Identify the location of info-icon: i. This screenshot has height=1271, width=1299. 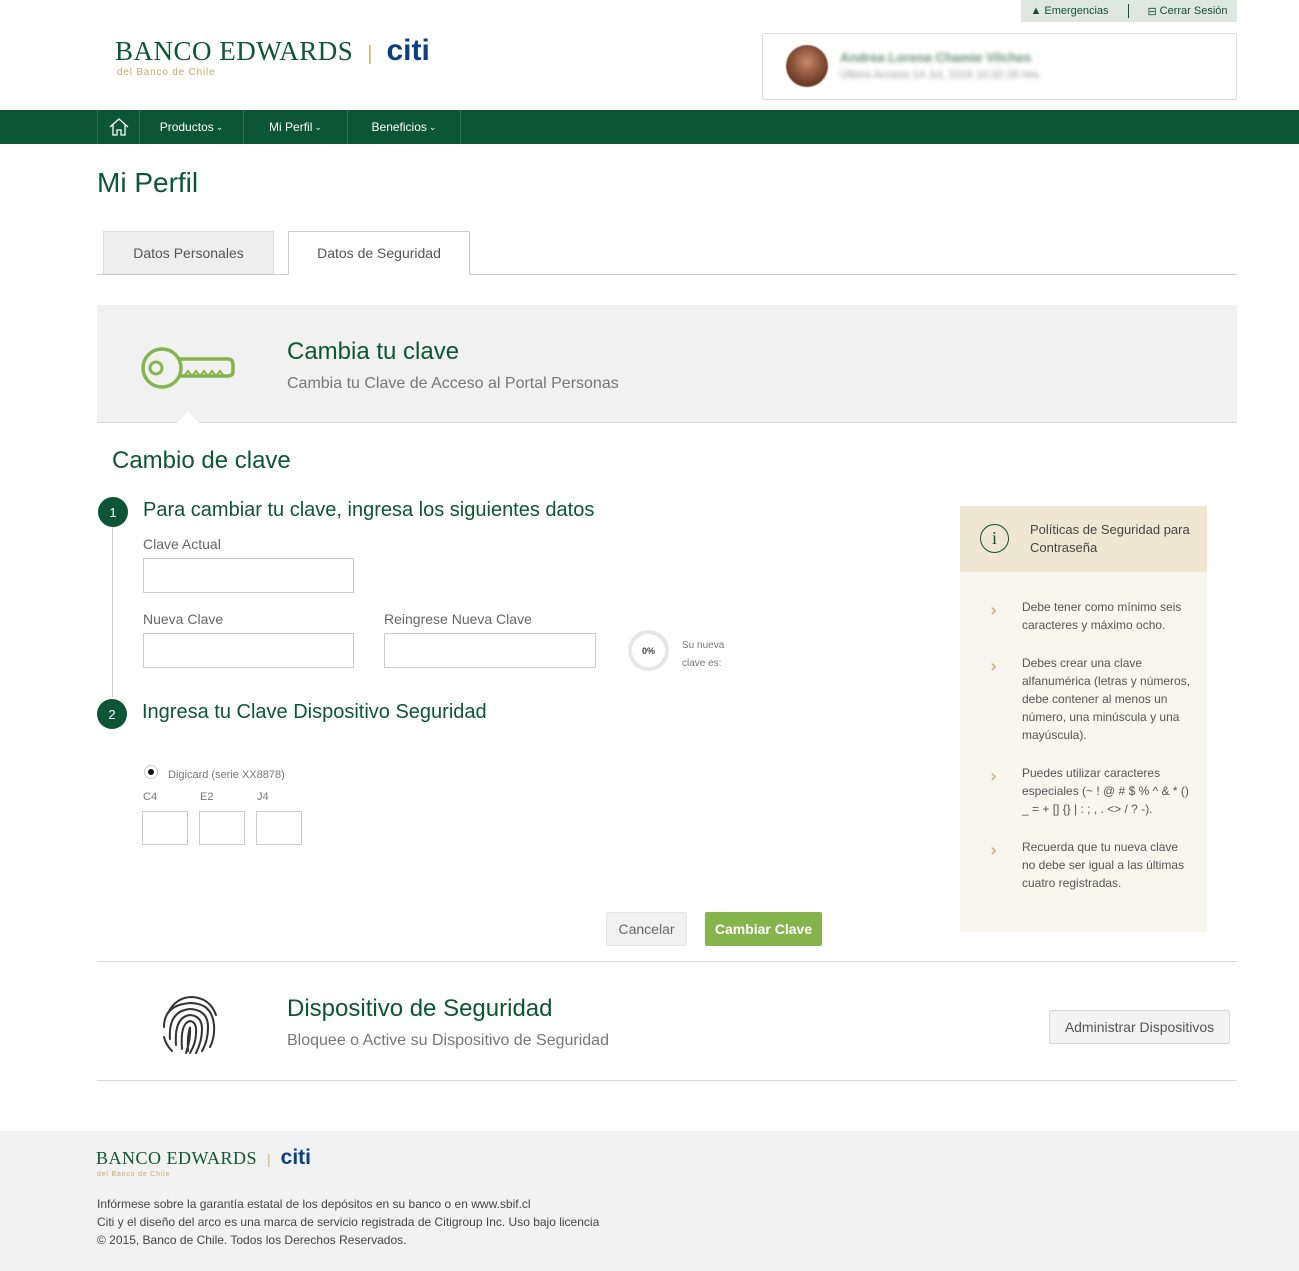
(994, 538).